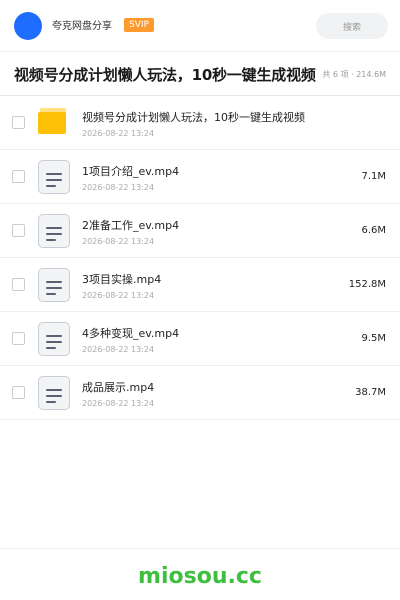 The height and width of the screenshot is (600, 400). What do you see at coordinates (373, 338) in the screenshot?
I see `file-size: 9.5M` at bounding box center [373, 338].